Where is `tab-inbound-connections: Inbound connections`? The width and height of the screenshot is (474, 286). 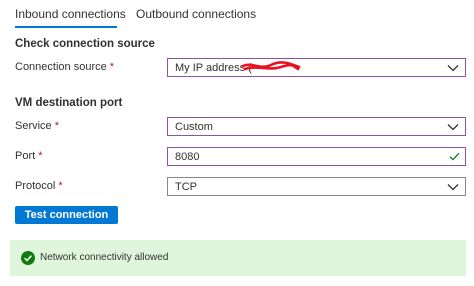
tab-inbound-connections: Inbound connections is located at coordinates (70, 14).